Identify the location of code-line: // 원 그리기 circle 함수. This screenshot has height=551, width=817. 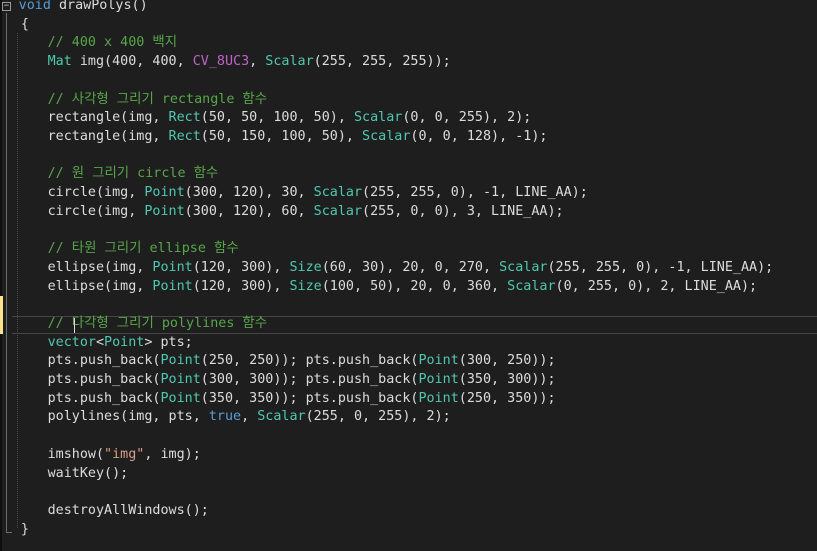
(133, 174).